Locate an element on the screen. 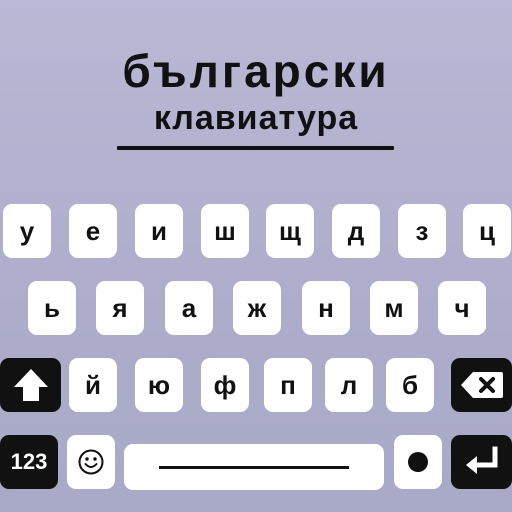 Image resolution: width=512 pixels, height=512 pixels. dot-key is located at coordinates (418, 462).